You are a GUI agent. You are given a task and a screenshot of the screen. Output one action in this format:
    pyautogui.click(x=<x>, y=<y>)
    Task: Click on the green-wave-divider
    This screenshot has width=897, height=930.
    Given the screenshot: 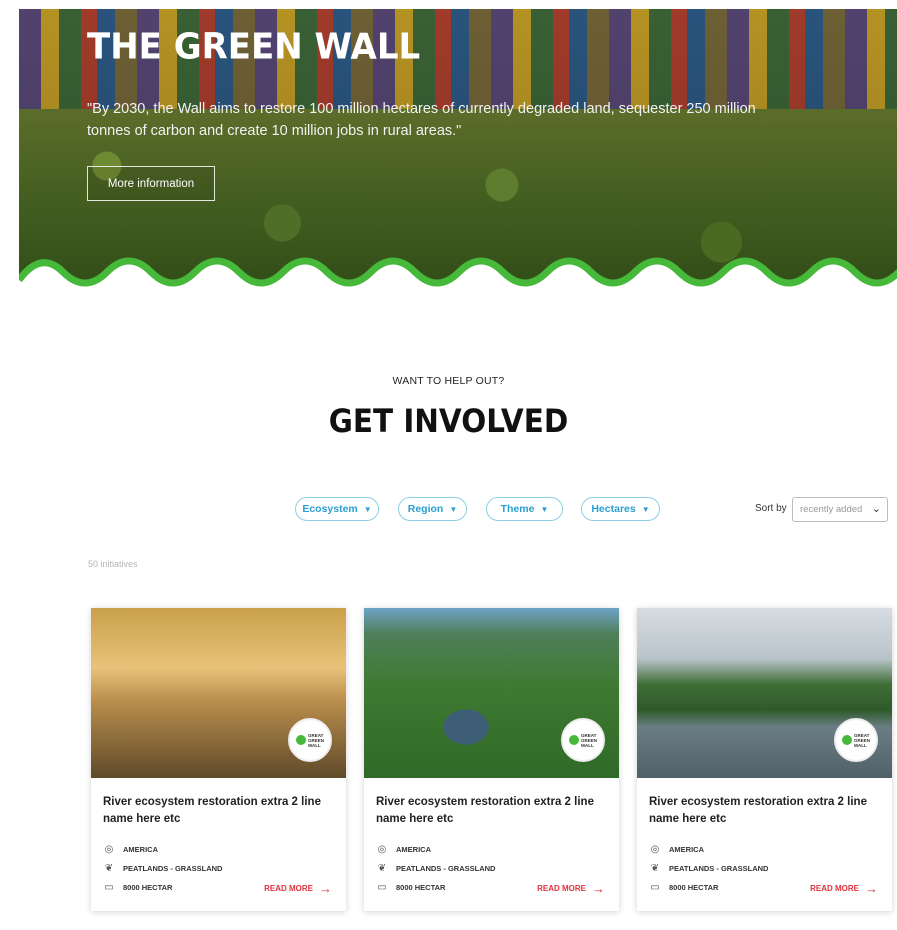 What is the action you would take?
    pyautogui.click(x=458, y=278)
    